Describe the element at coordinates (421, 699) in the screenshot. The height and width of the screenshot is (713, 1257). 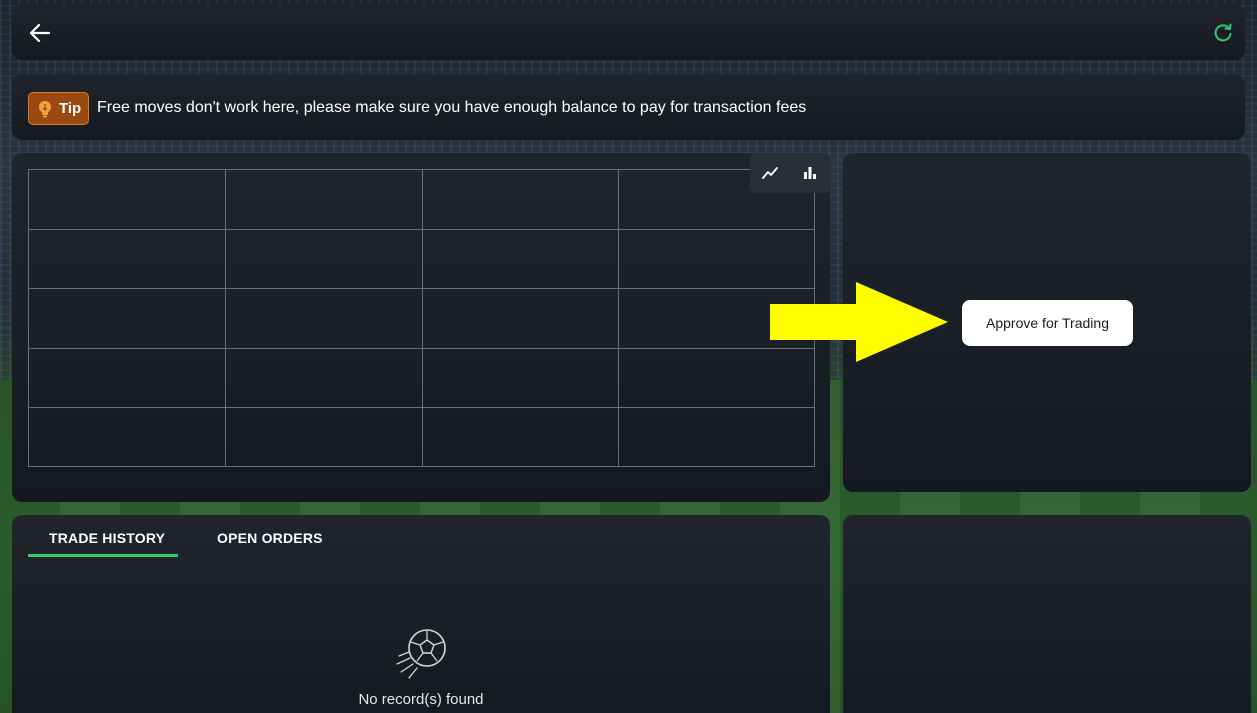
I see `empty-state-text: No record(s) found` at that location.